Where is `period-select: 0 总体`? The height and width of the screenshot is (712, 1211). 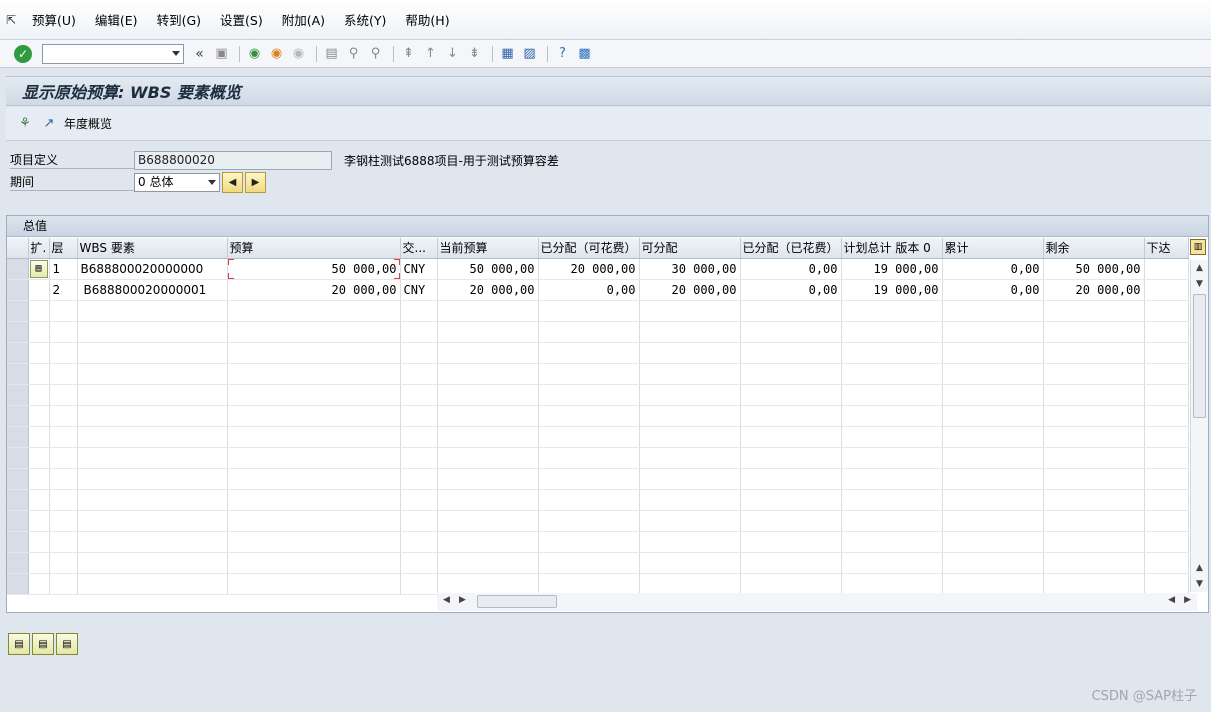 period-select: 0 总体 is located at coordinates (177, 182).